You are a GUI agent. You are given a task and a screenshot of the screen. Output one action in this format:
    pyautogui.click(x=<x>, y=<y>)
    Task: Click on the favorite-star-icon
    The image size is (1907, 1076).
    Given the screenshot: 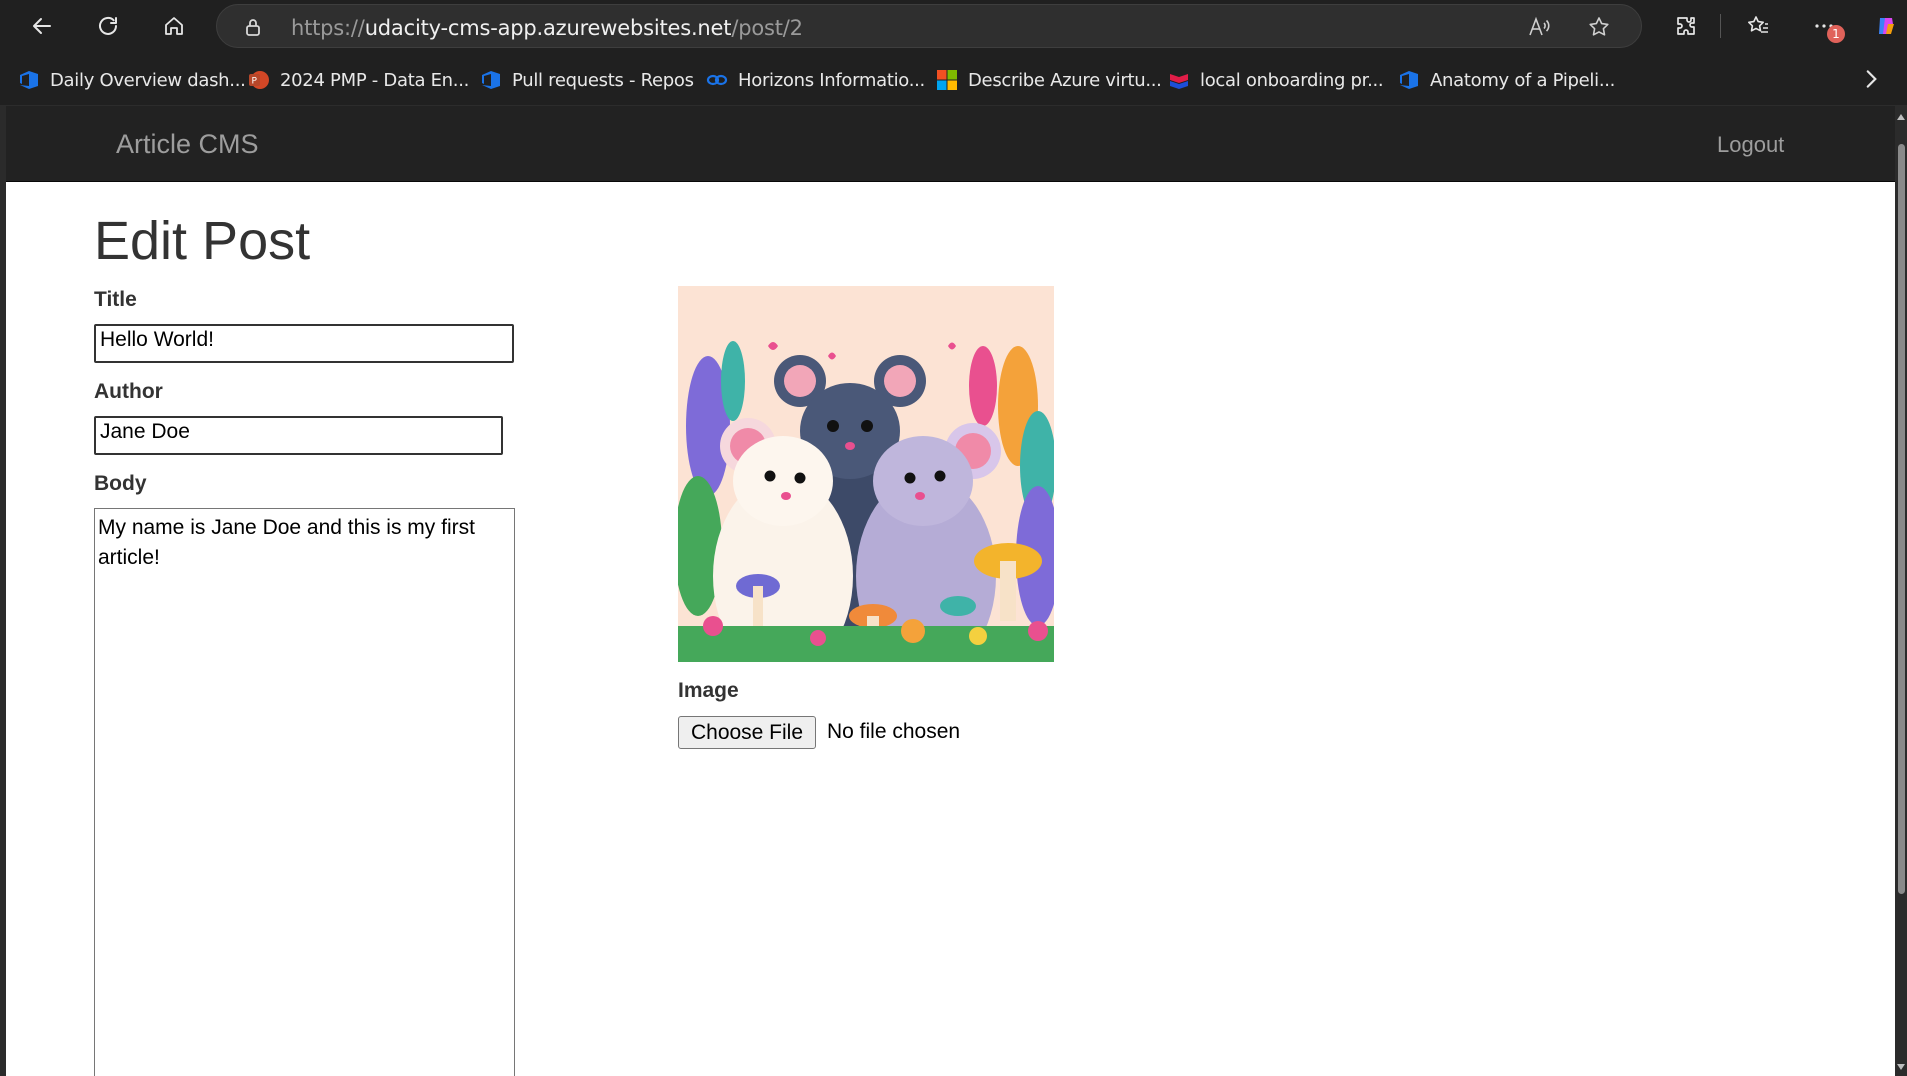 What is the action you would take?
    pyautogui.click(x=1599, y=27)
    